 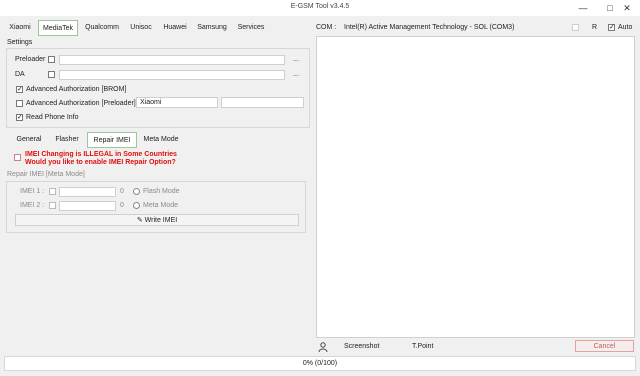 What do you see at coordinates (19, 89) in the screenshot?
I see `adv-auth-brom-checkbox` at bounding box center [19, 89].